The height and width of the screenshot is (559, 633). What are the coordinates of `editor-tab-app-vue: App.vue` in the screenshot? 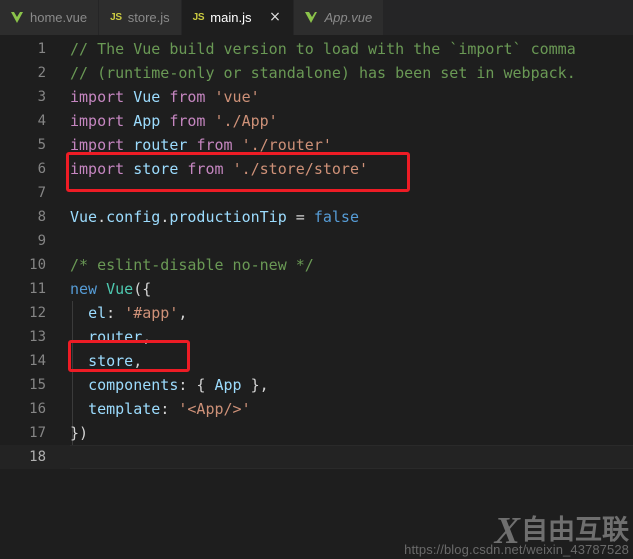 It's located at (339, 17).